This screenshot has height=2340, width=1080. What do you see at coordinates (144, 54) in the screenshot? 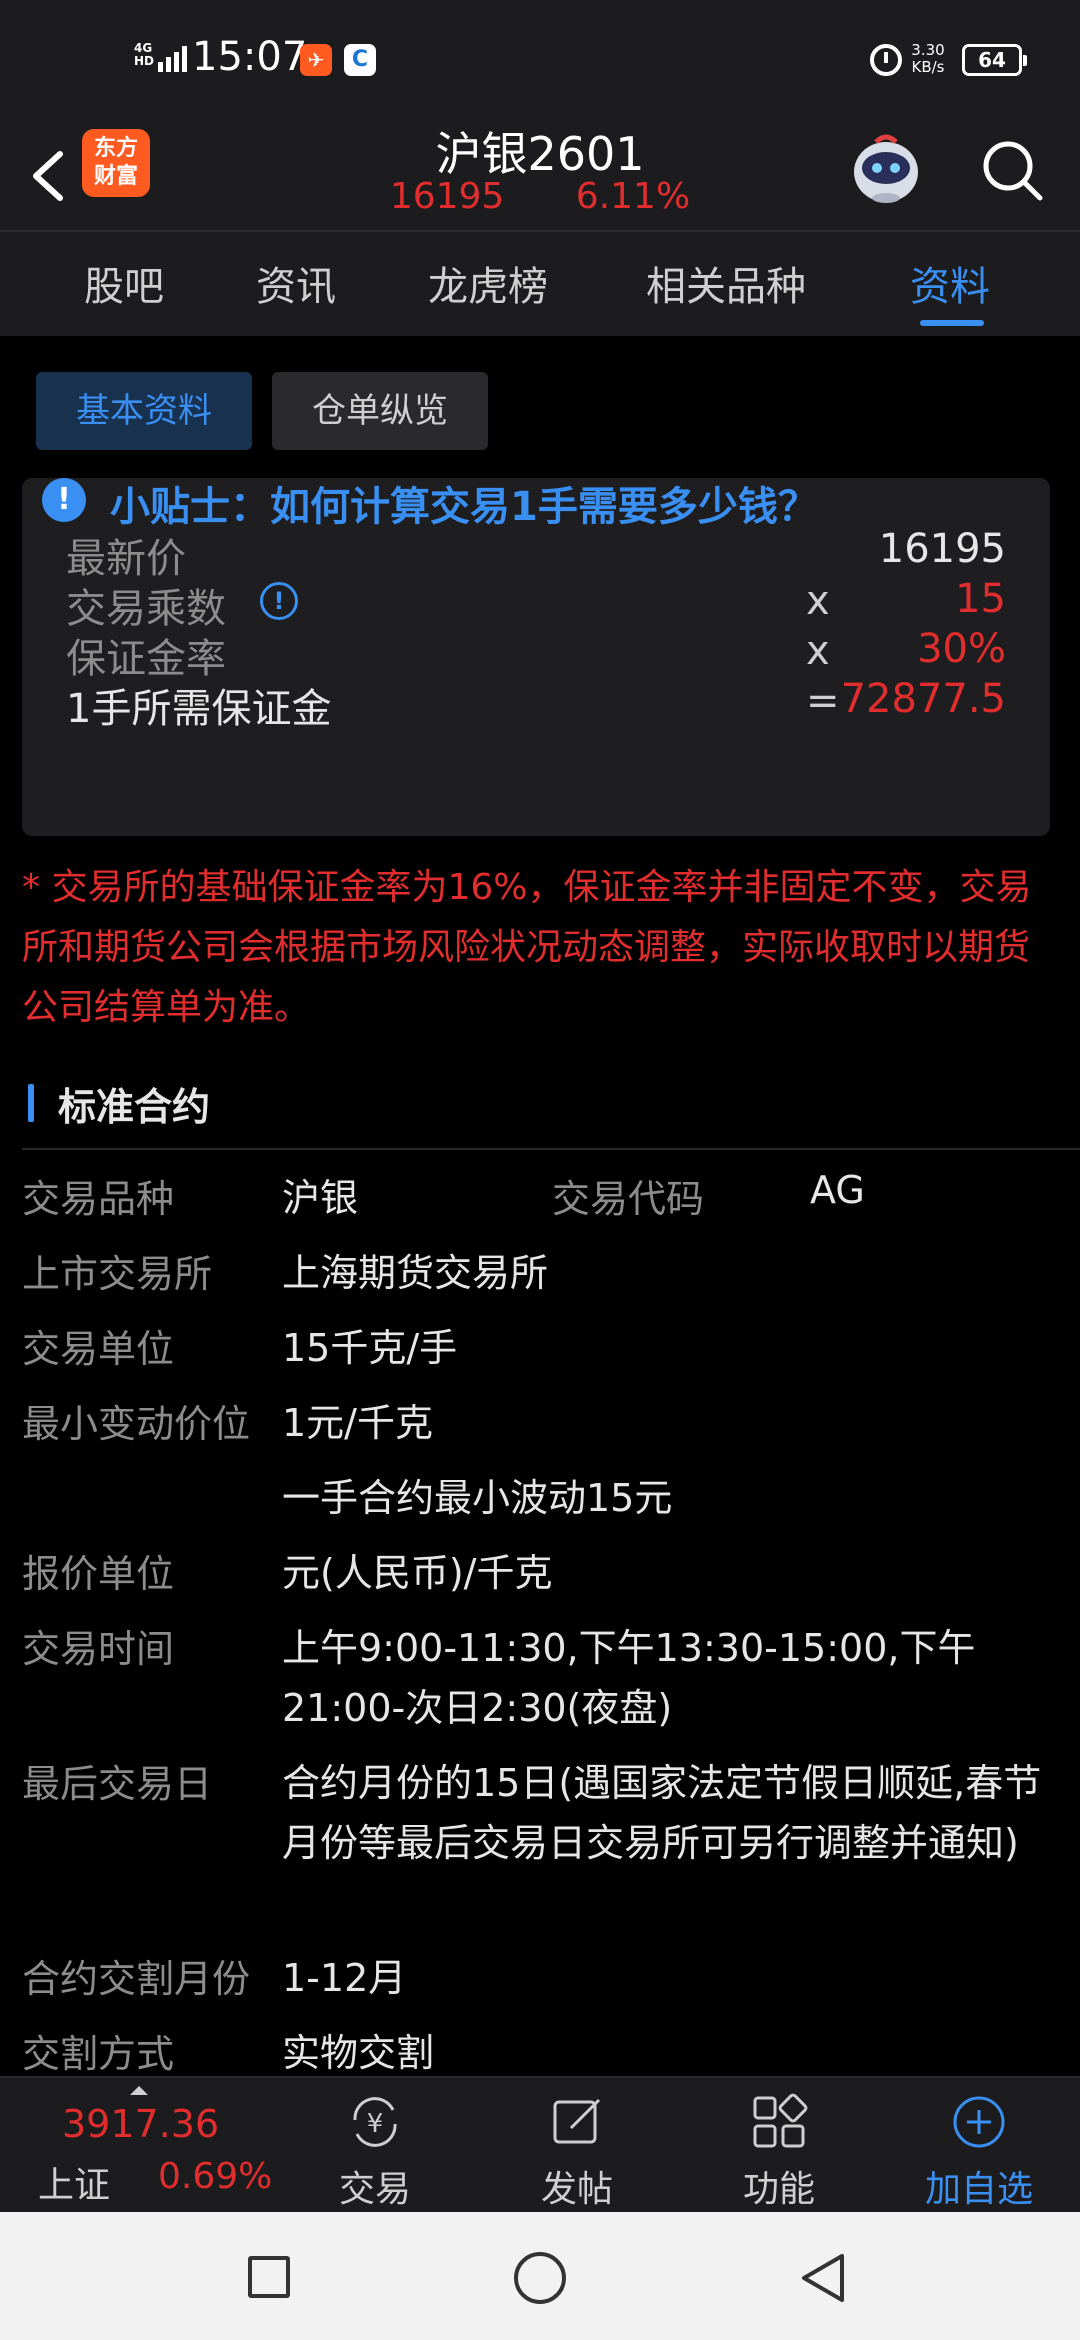
I see `network-indicator: 4G HD` at bounding box center [144, 54].